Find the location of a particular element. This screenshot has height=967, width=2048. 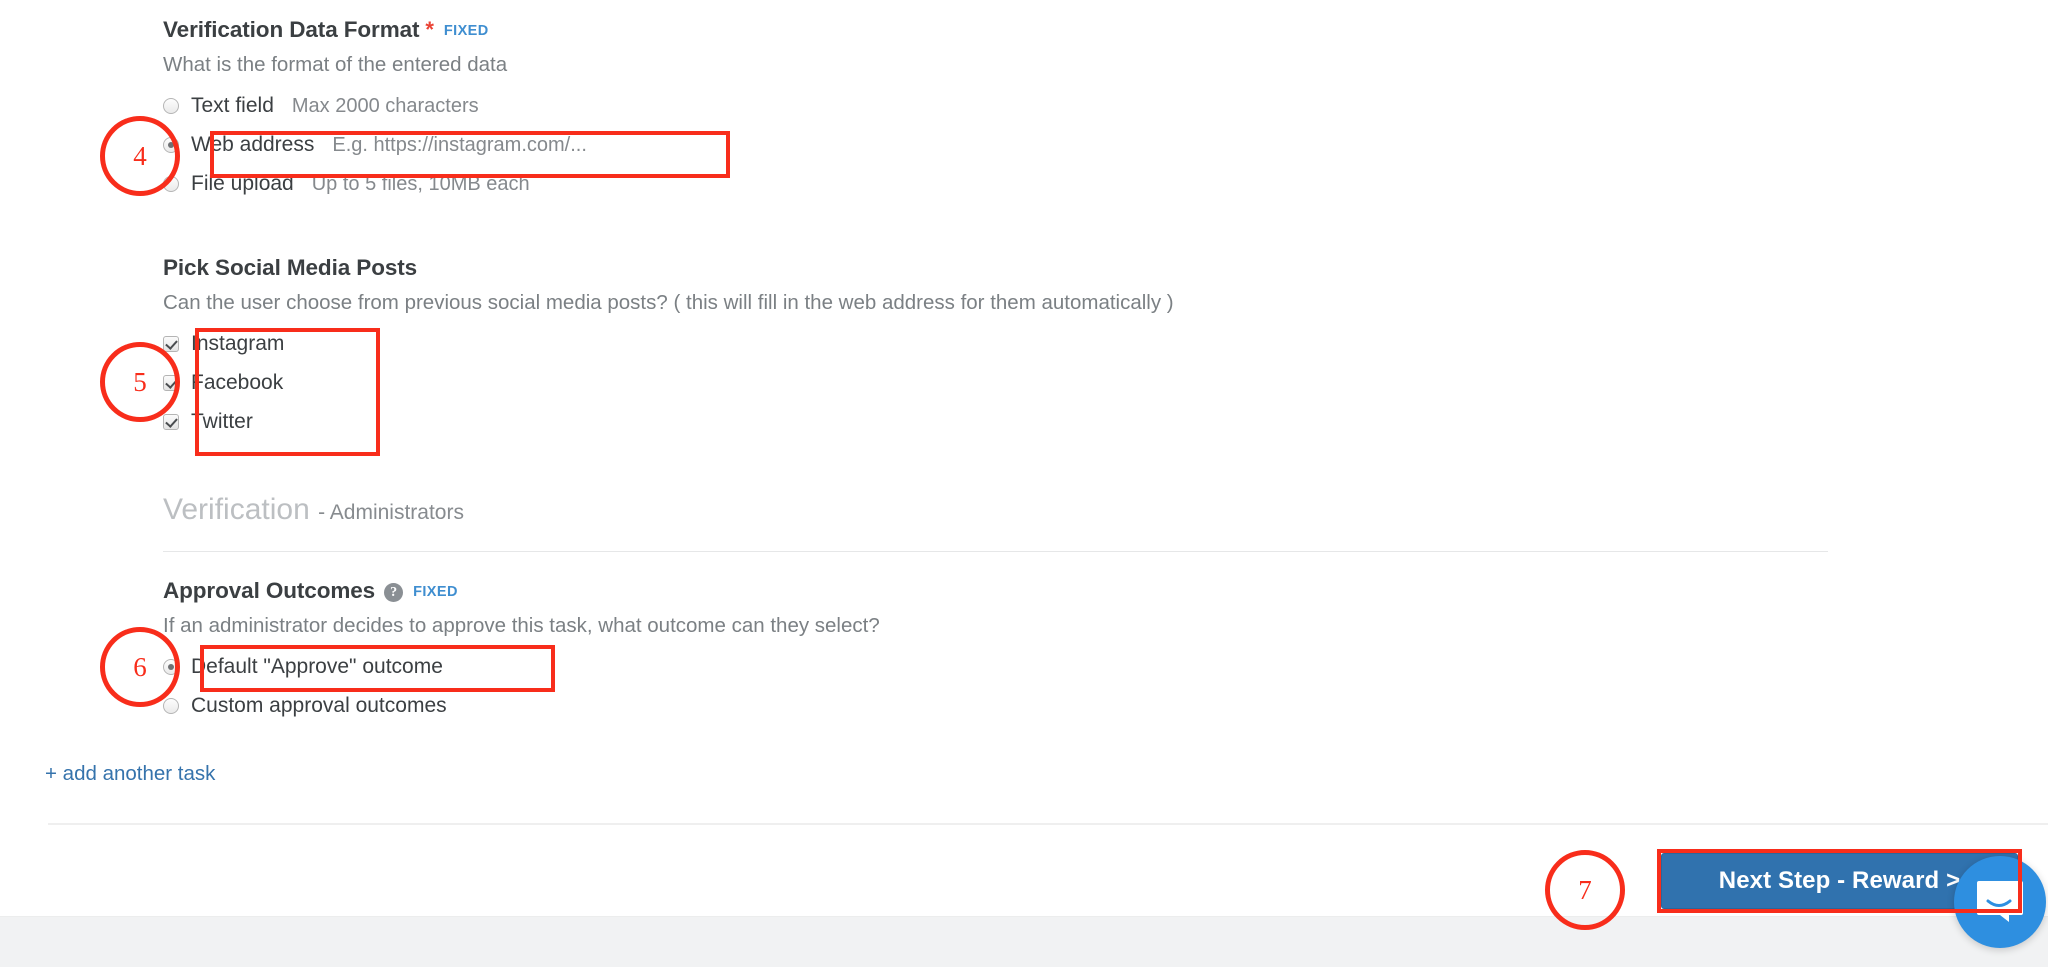

option-label: Web address is located at coordinates (253, 144).